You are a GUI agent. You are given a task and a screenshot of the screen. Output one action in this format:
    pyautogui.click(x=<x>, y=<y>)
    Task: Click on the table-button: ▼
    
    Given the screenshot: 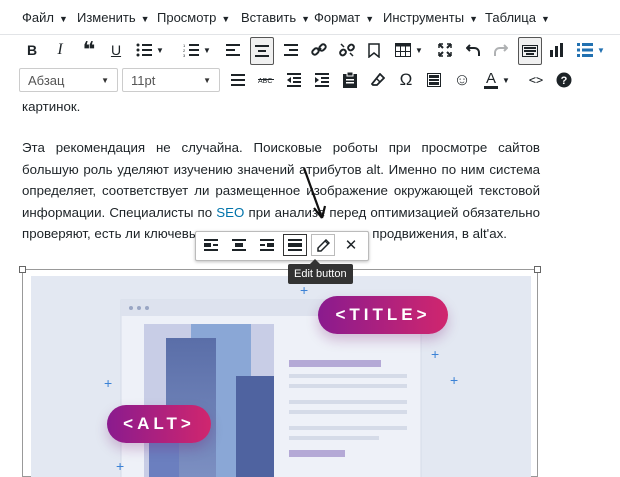 What is the action you would take?
    pyautogui.click(x=409, y=50)
    